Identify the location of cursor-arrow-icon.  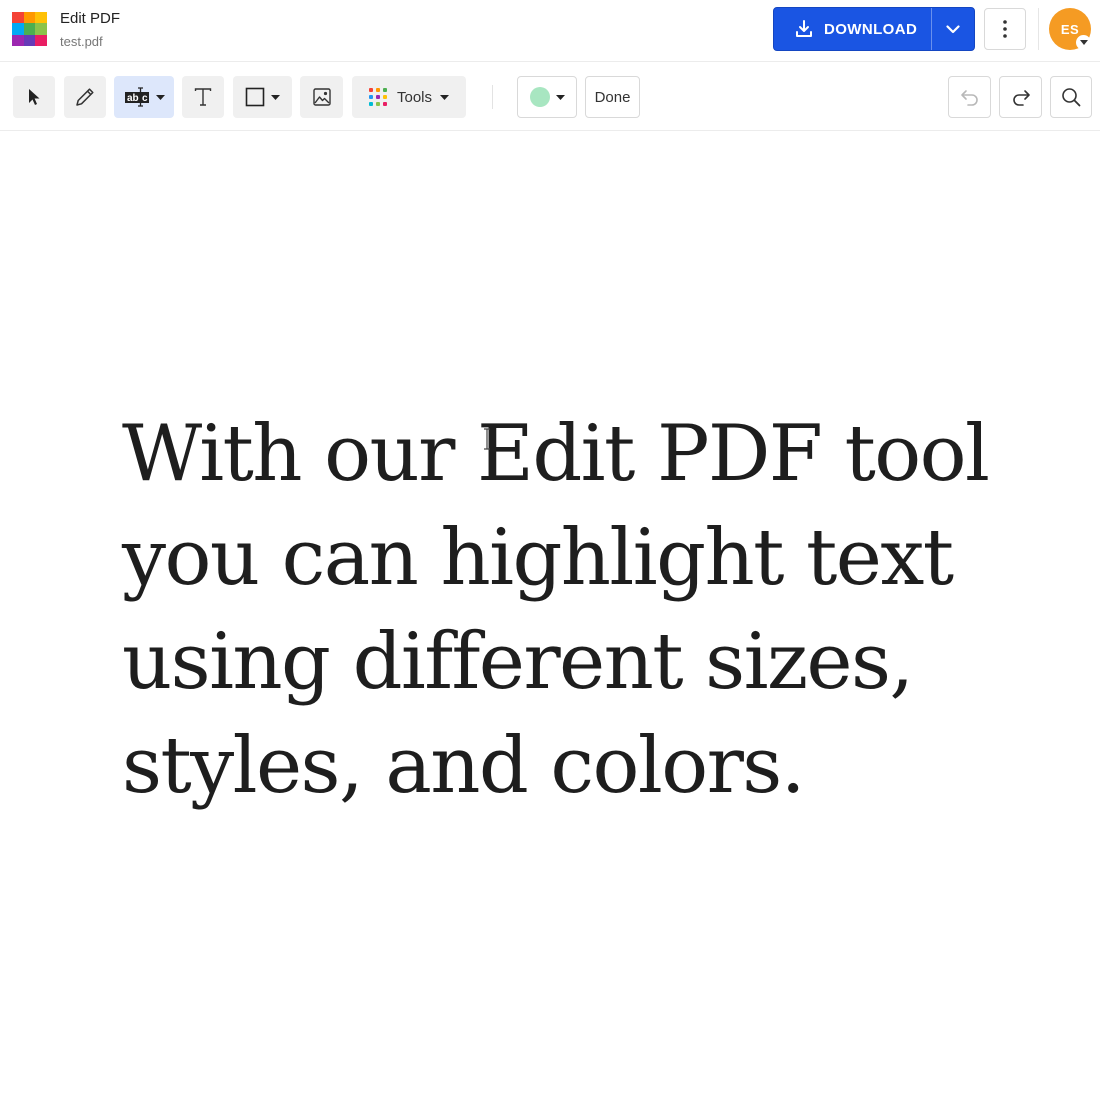
(34, 97).